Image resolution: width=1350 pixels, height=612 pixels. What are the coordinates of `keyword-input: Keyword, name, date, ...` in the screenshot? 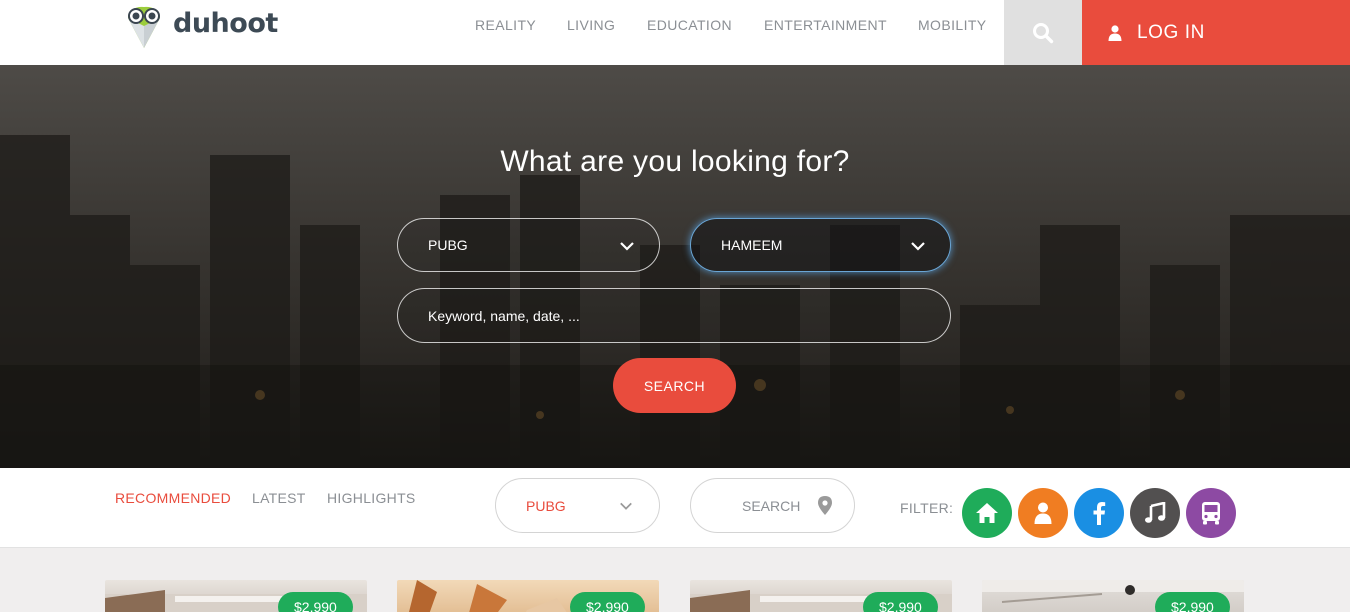 It's located at (674, 315).